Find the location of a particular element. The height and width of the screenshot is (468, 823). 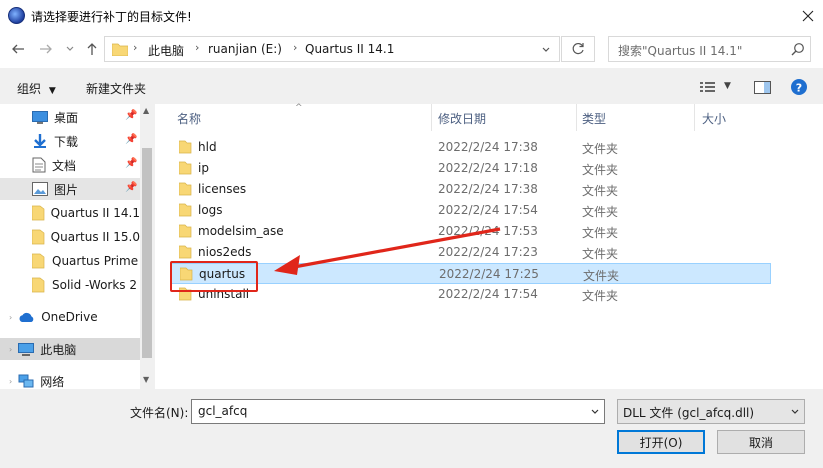

back-button is located at coordinates (18, 49).